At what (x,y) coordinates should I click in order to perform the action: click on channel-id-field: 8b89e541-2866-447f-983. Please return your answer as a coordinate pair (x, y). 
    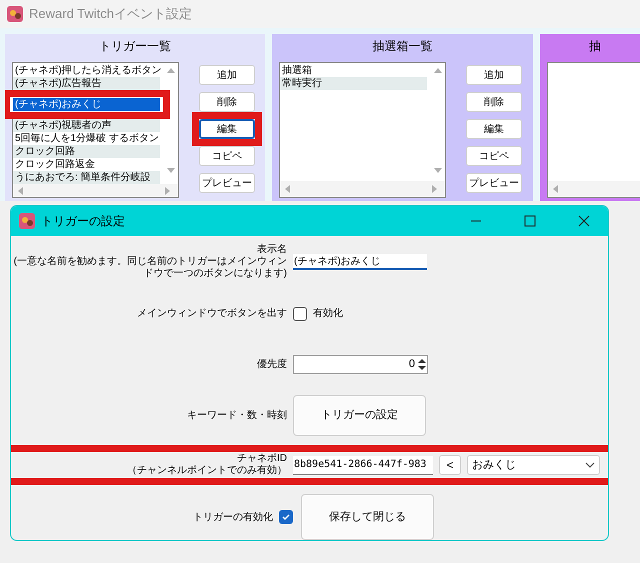
    Looking at the image, I should click on (363, 465).